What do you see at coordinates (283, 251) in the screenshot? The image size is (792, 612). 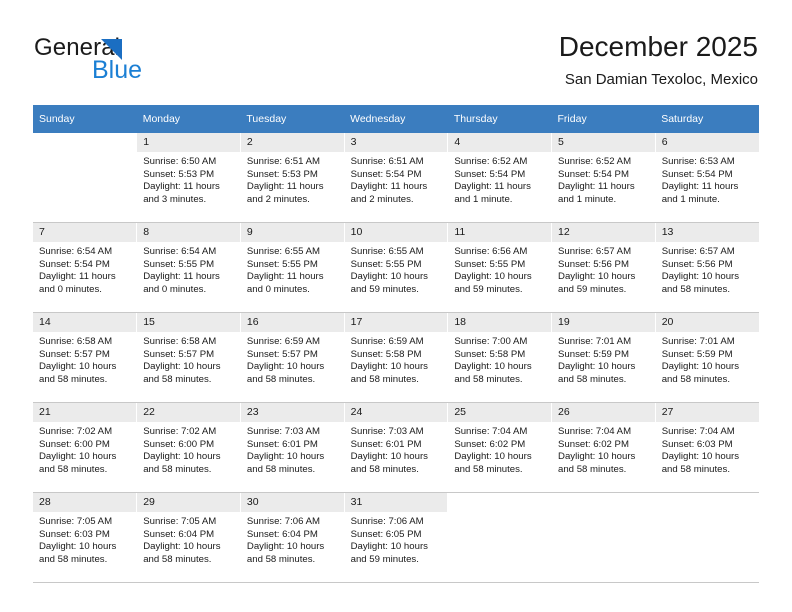 I see `day-info-line: Sunrise: 6:55 AM` at bounding box center [283, 251].